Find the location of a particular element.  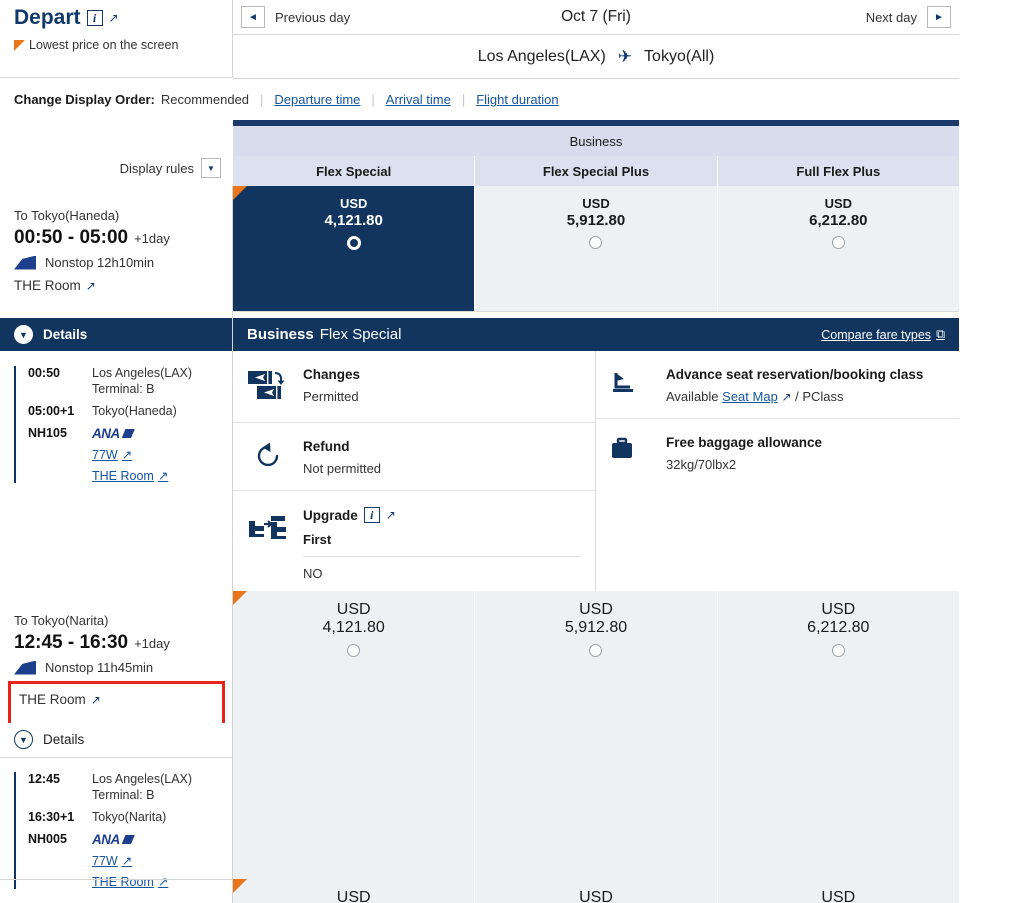

sort-label: Change Display Order: is located at coordinates (84, 99).